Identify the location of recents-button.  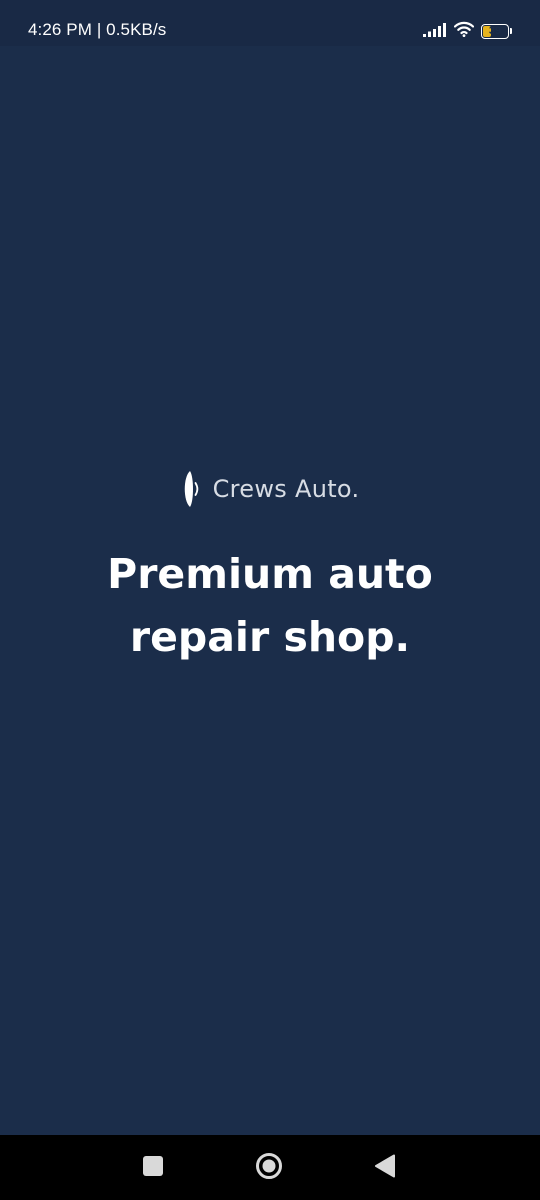
(153, 1168).